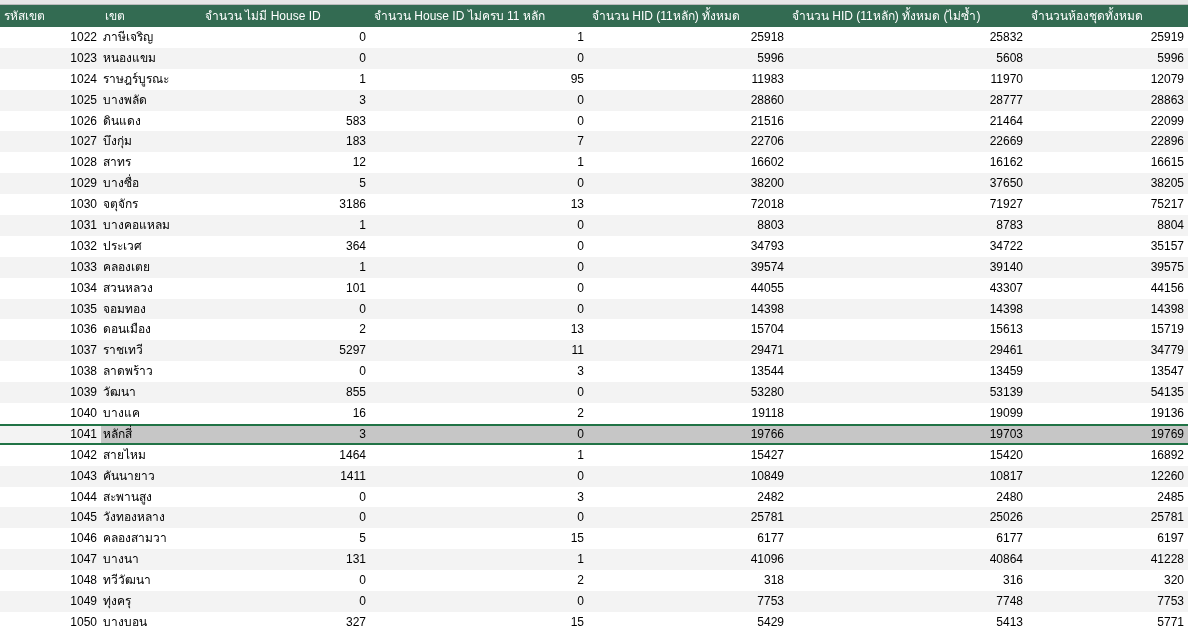  I want to click on table-cell-text: 22669, so click(1006, 142).